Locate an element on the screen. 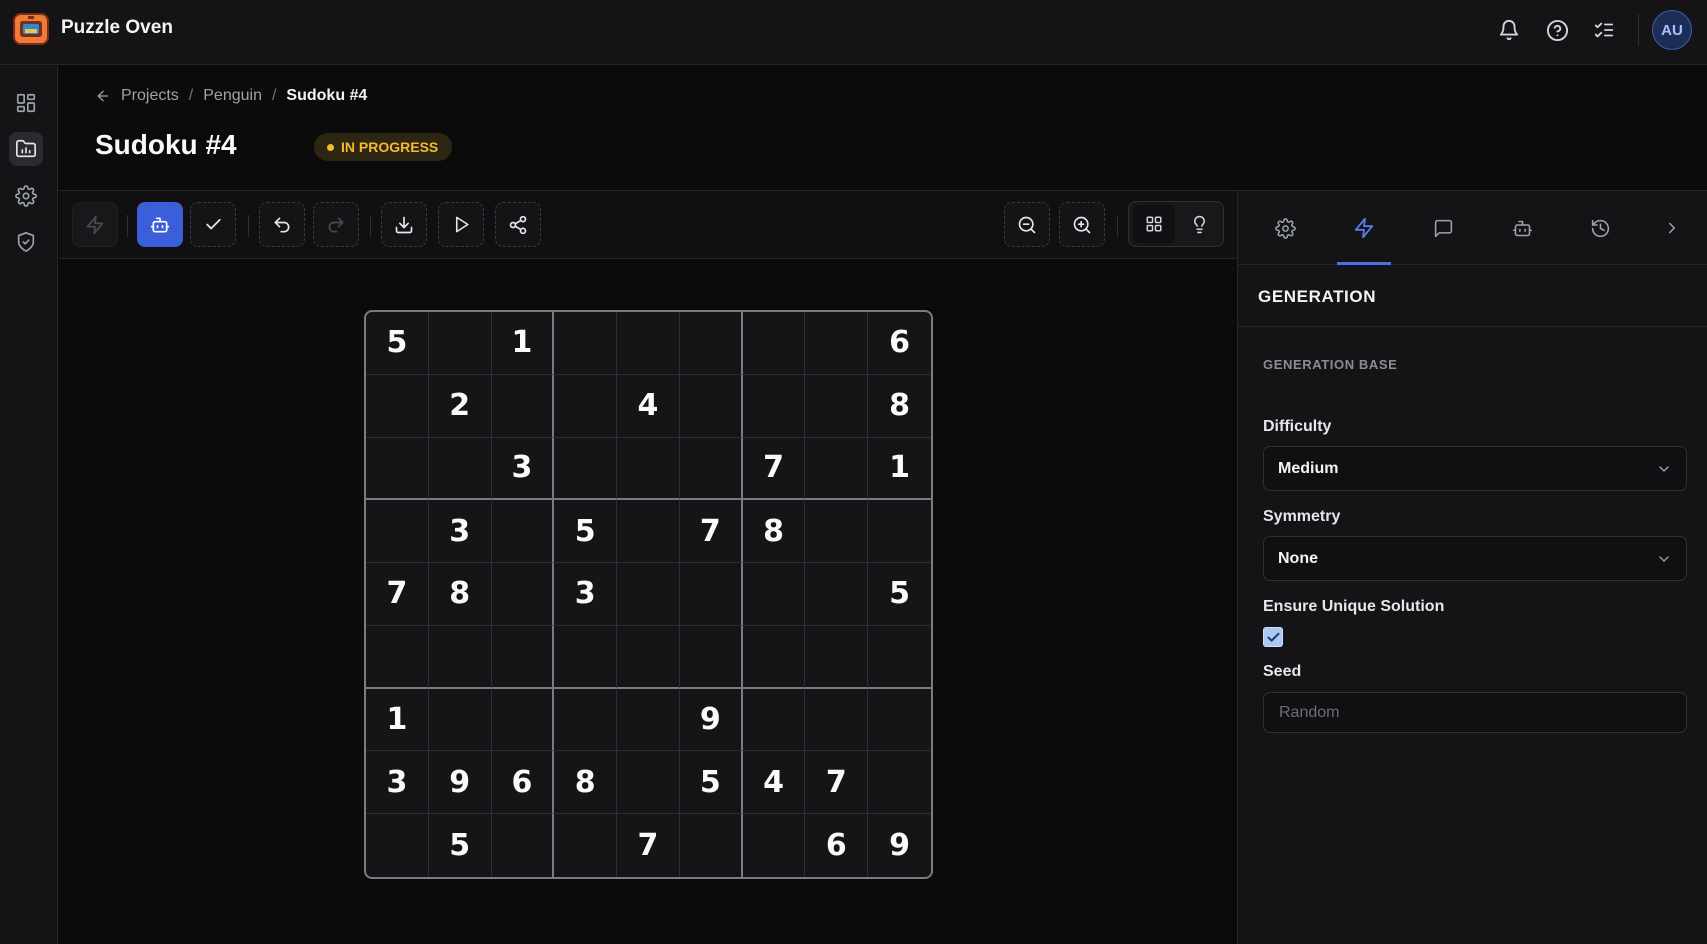 The height and width of the screenshot is (944, 1707). app-logo is located at coordinates (31, 29).